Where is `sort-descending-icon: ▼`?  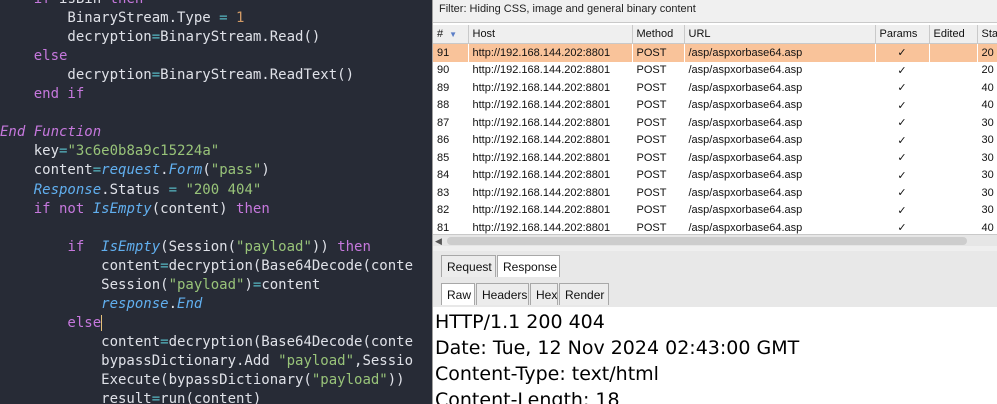
sort-descending-icon: ▼ is located at coordinates (453, 34).